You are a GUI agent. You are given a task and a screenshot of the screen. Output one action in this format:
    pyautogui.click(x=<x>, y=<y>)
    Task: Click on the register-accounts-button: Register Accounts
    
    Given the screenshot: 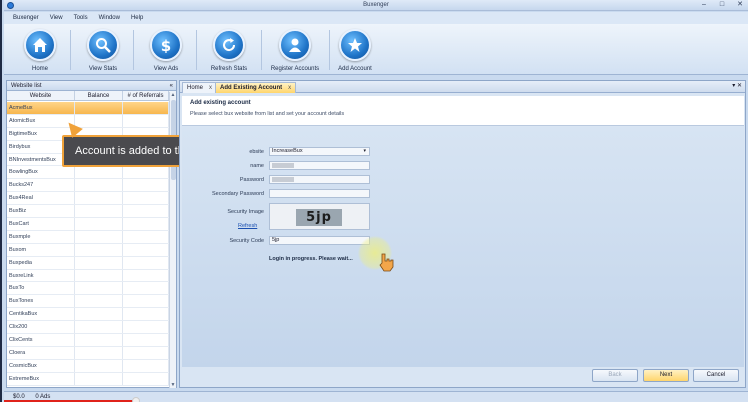 What is the action you would take?
    pyautogui.click(x=295, y=50)
    